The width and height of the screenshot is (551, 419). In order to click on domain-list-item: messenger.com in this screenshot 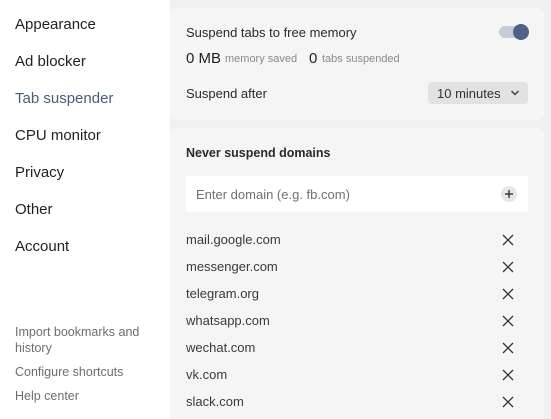, I will do `click(357, 267)`.